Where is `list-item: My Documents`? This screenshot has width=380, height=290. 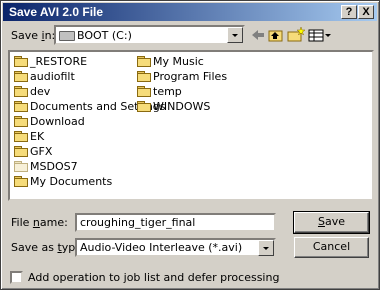
list-item: My Documents is located at coordinates (63, 181).